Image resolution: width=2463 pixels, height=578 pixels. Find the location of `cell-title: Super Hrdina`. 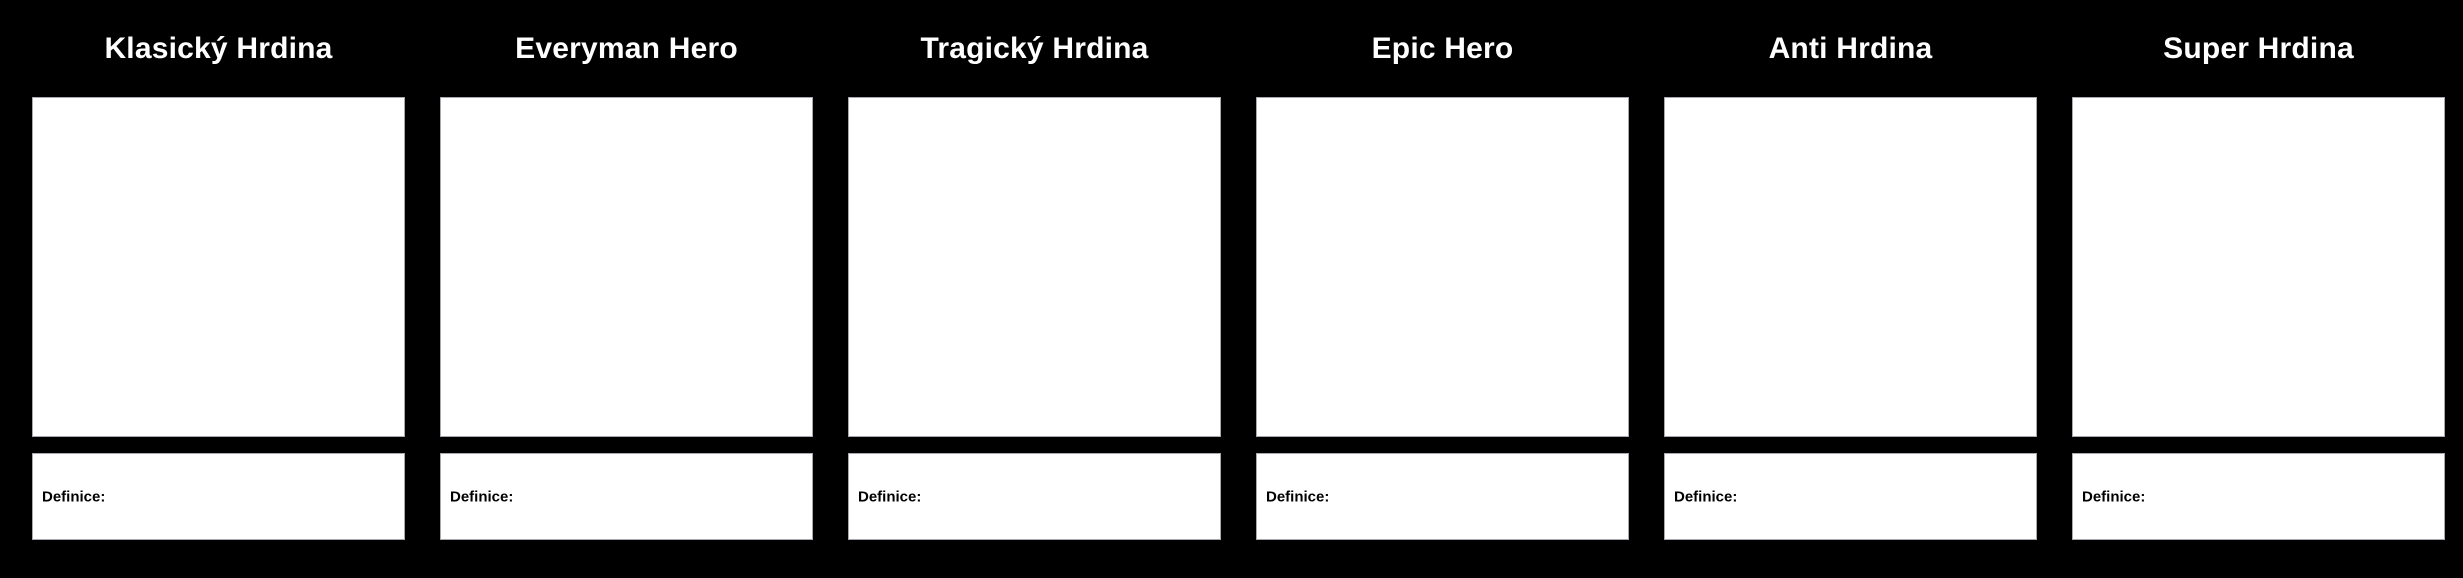

cell-title: Super Hrdina is located at coordinates (2258, 48).